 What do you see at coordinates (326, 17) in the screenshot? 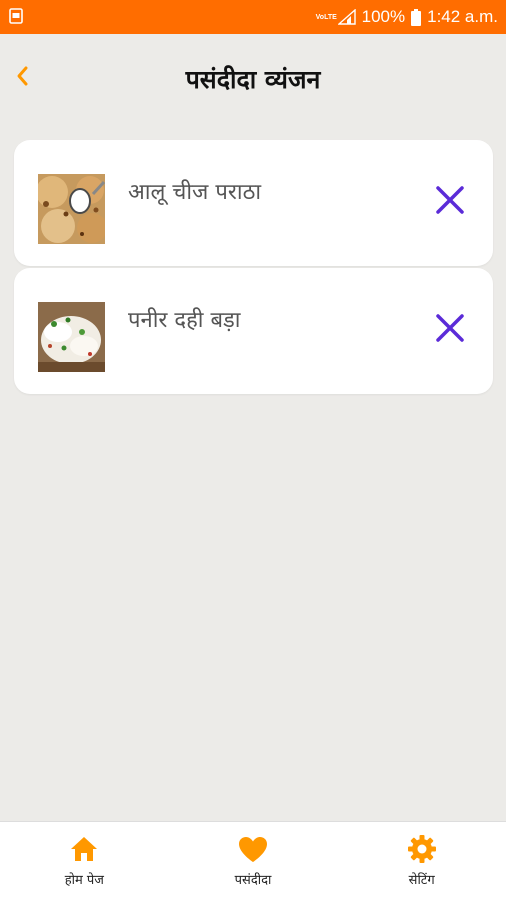
I see `volte-label: VoLTE` at bounding box center [326, 17].